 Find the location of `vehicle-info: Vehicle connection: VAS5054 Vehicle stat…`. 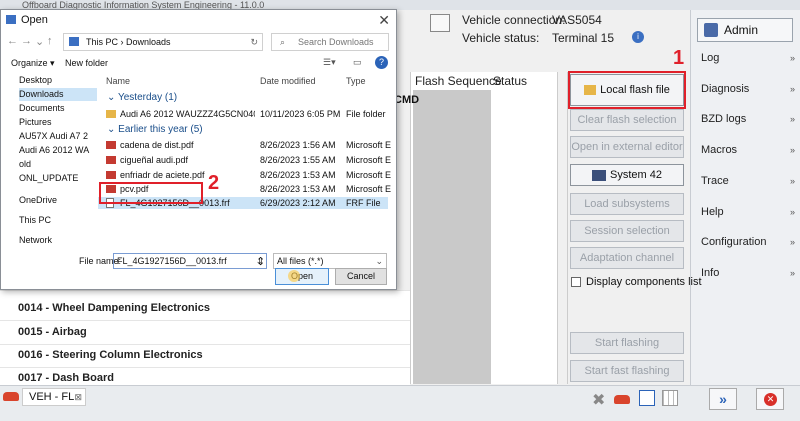

vehicle-info: Vehicle connection: VAS5054 Vehicle stat… is located at coordinates (545, 30).